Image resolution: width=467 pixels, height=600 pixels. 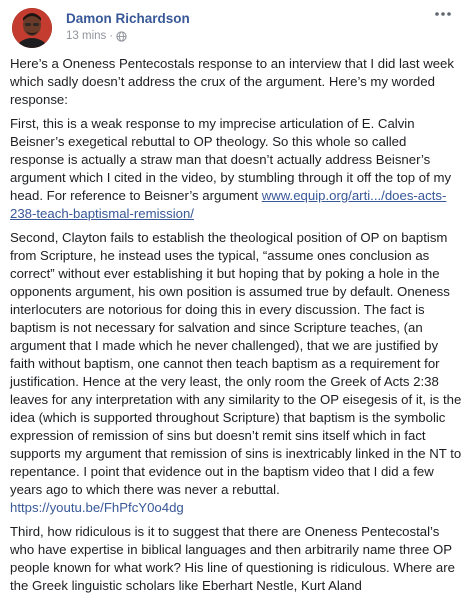 I want to click on author-avatar, so click(x=32, y=28).